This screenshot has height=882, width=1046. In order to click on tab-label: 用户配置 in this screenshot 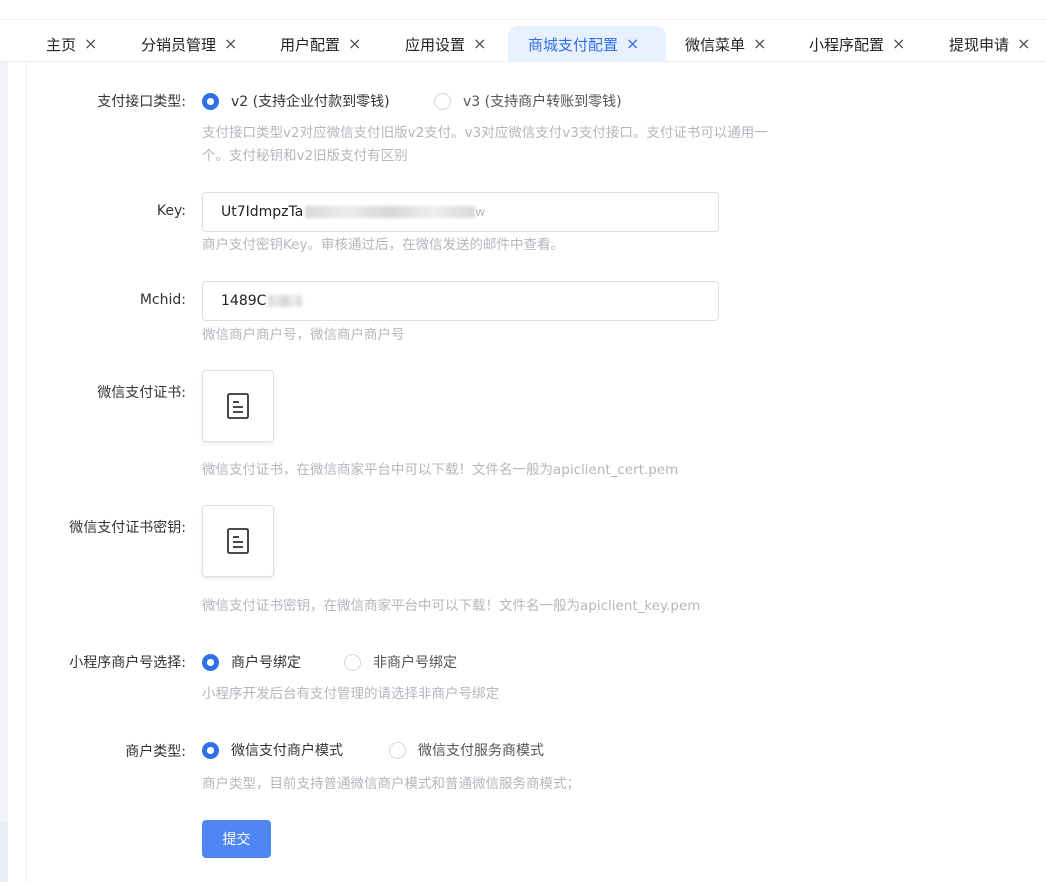, I will do `click(310, 44)`.